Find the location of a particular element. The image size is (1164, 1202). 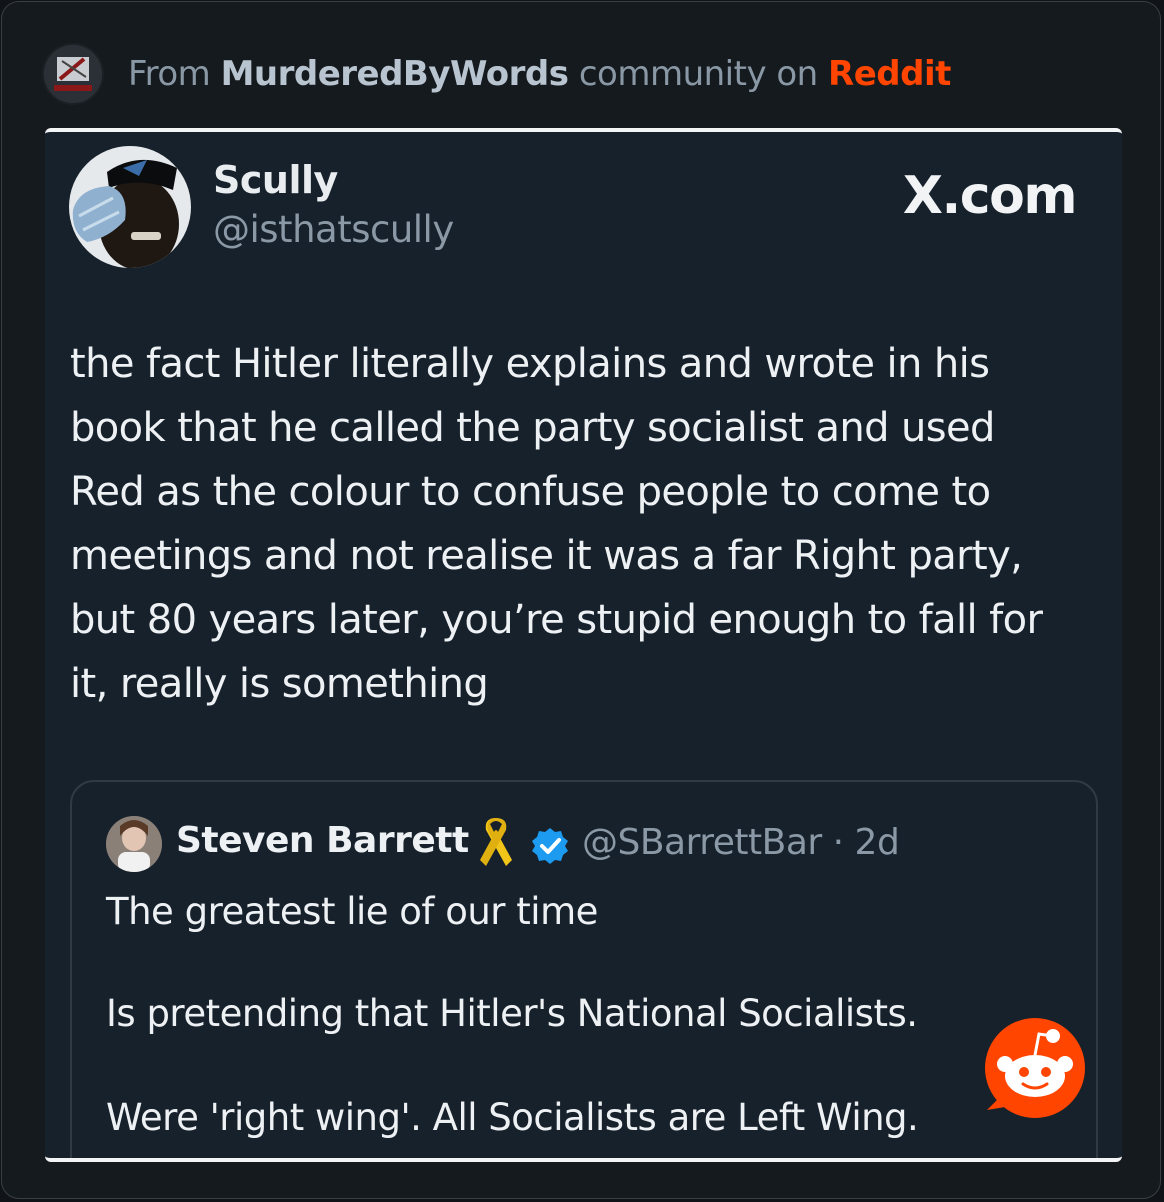

quoted-author-avatar is located at coordinates (134, 844).